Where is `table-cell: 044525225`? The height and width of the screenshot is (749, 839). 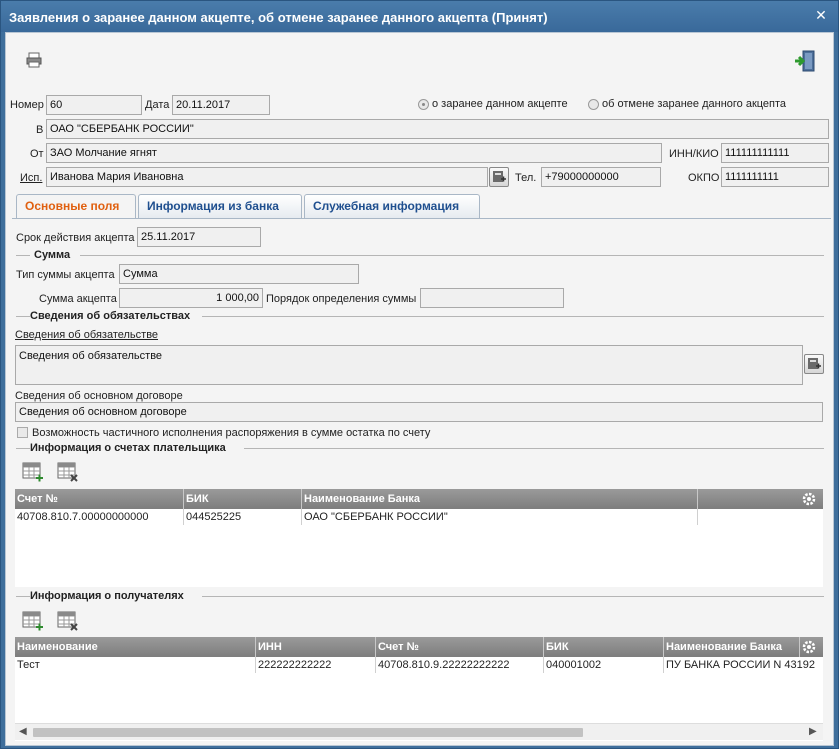 table-cell: 044525225 is located at coordinates (243, 517).